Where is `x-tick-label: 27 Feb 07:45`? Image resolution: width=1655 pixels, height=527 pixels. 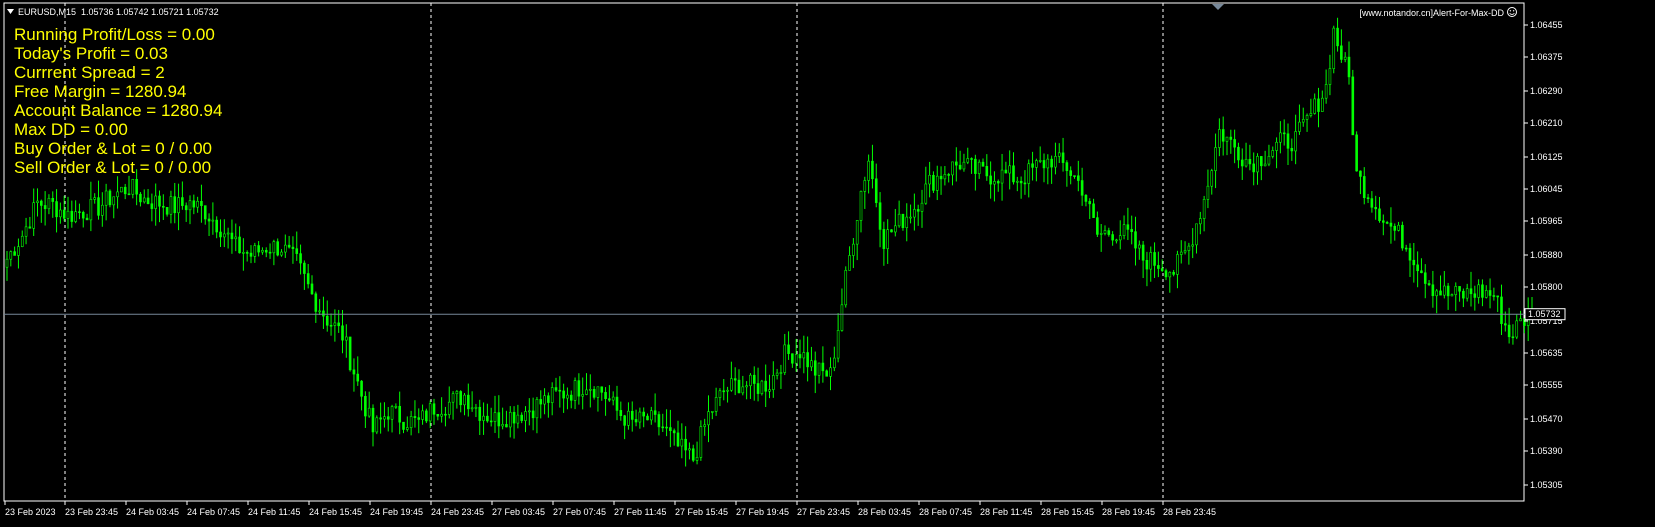
x-tick-label: 27 Feb 07:45 is located at coordinates (579, 512).